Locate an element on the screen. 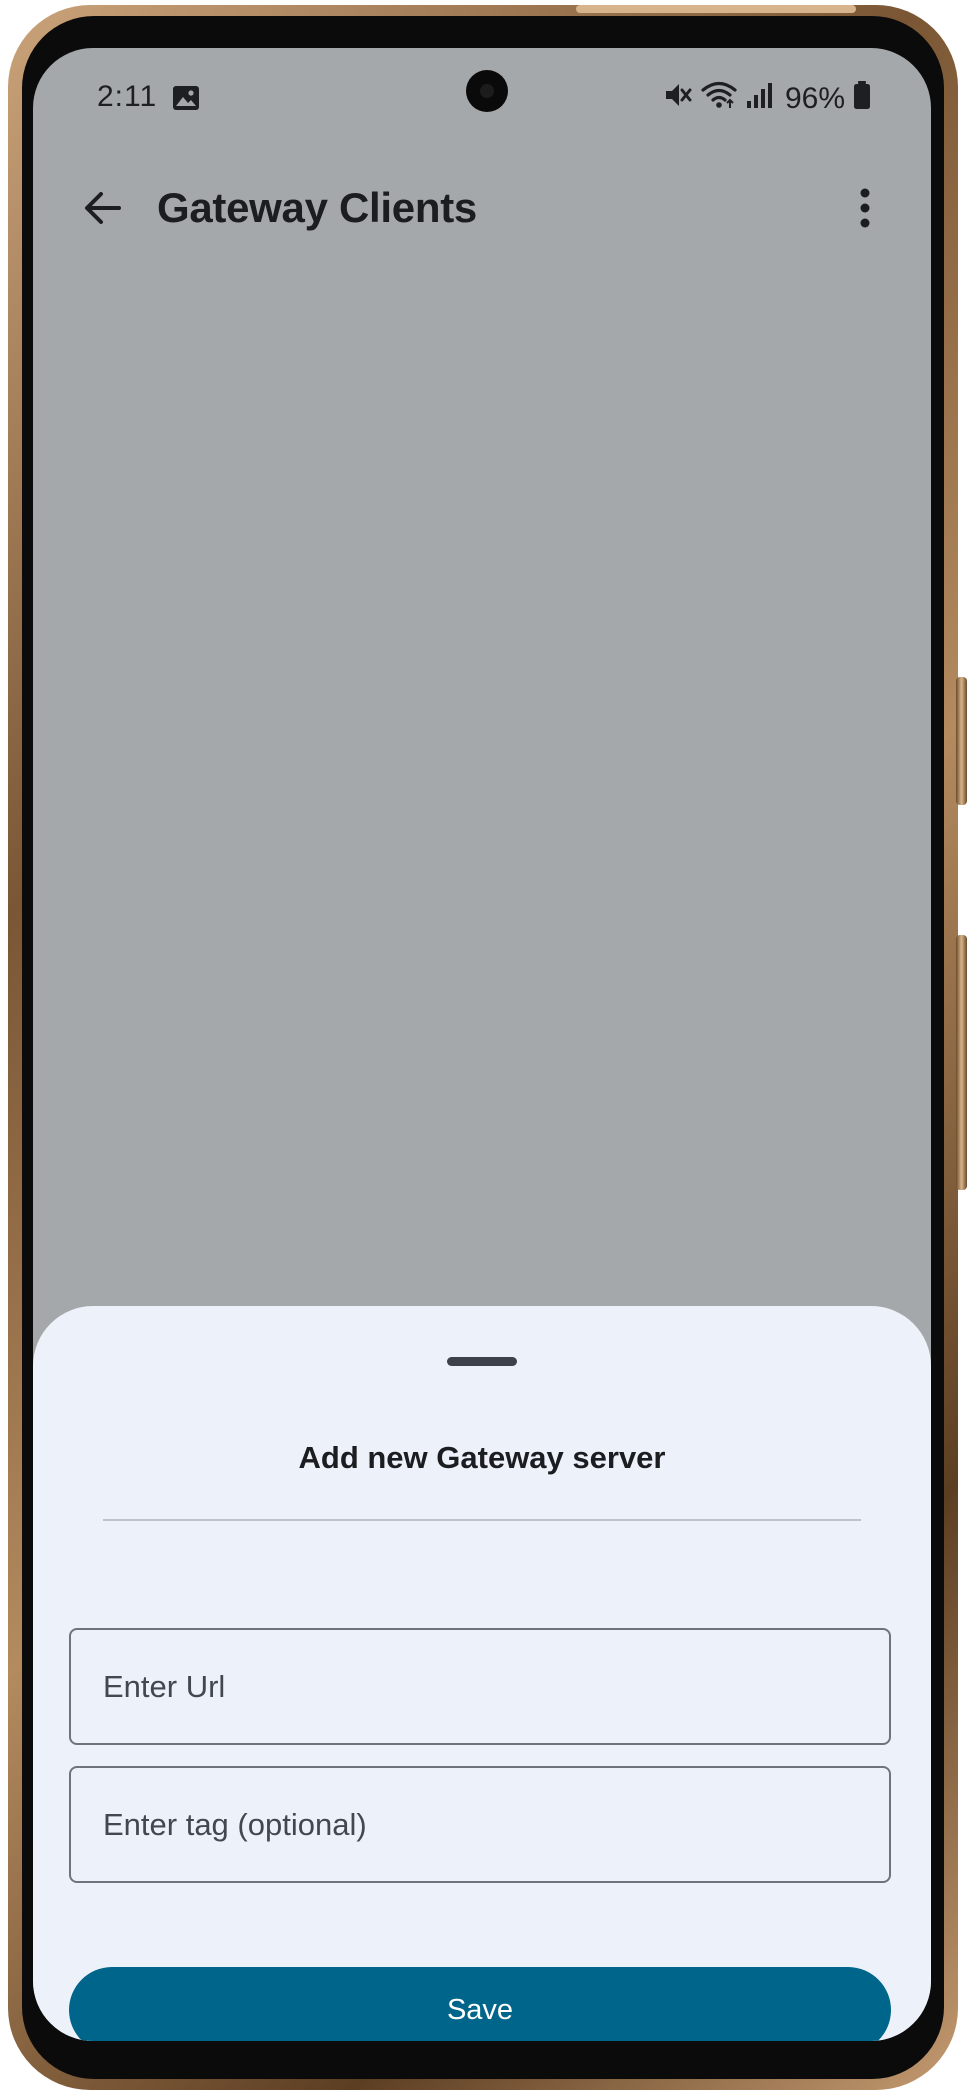  save-button: Save is located at coordinates (480, 2004).